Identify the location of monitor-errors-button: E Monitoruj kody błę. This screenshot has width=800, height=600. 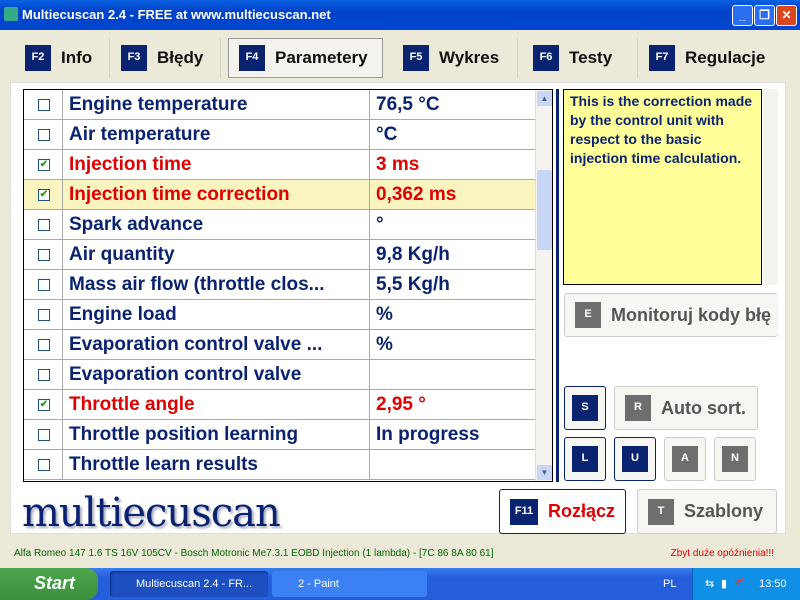
(671, 315).